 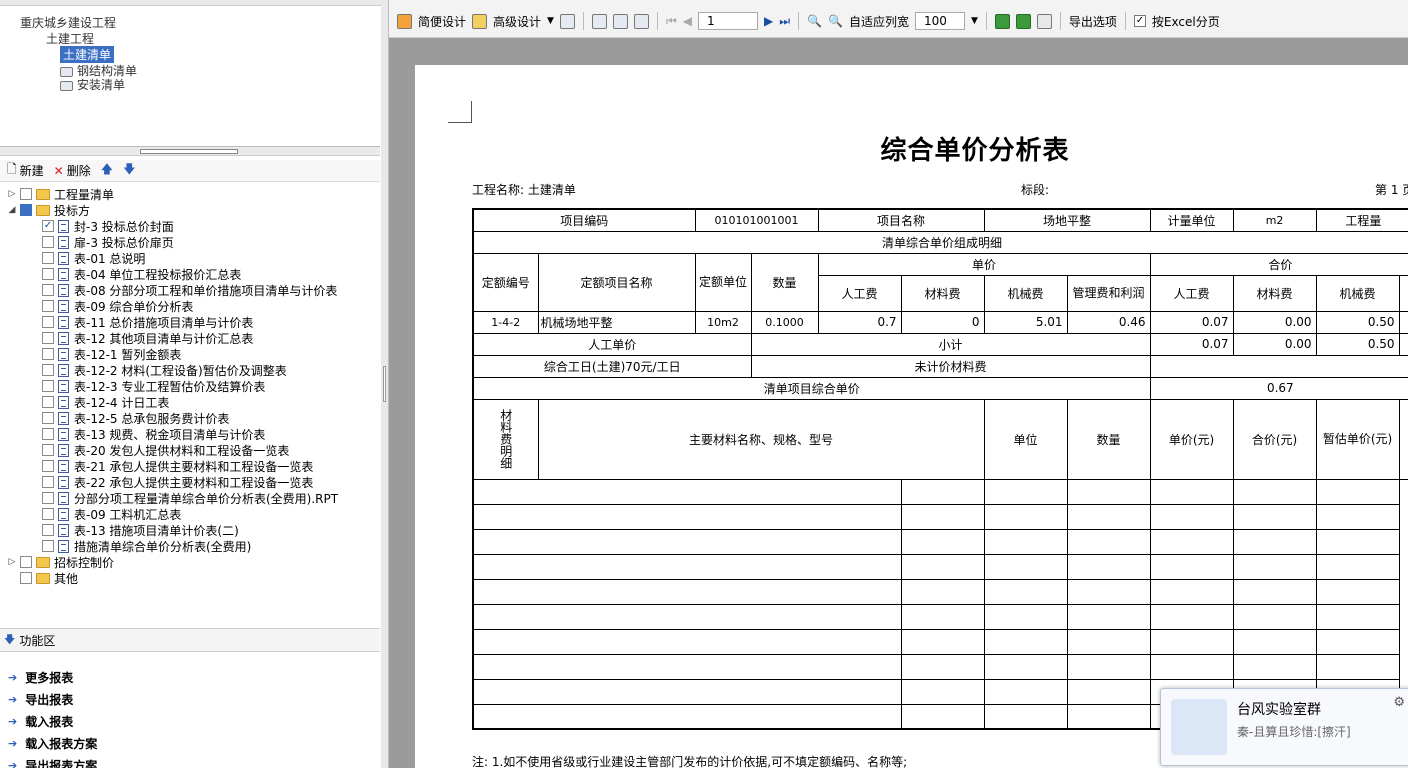 I want to click on report-tree-item: 表-09 综合单价分析表, so click(x=117, y=306).